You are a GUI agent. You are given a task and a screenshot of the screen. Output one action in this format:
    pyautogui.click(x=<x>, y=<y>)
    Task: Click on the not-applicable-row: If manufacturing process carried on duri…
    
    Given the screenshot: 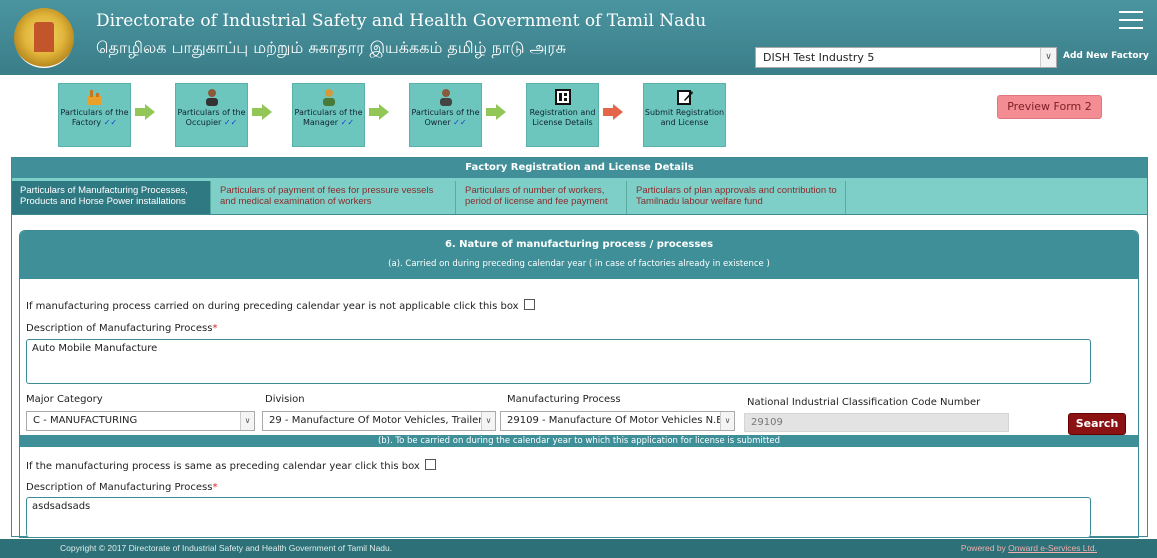 What is the action you would take?
    pyautogui.click(x=280, y=305)
    